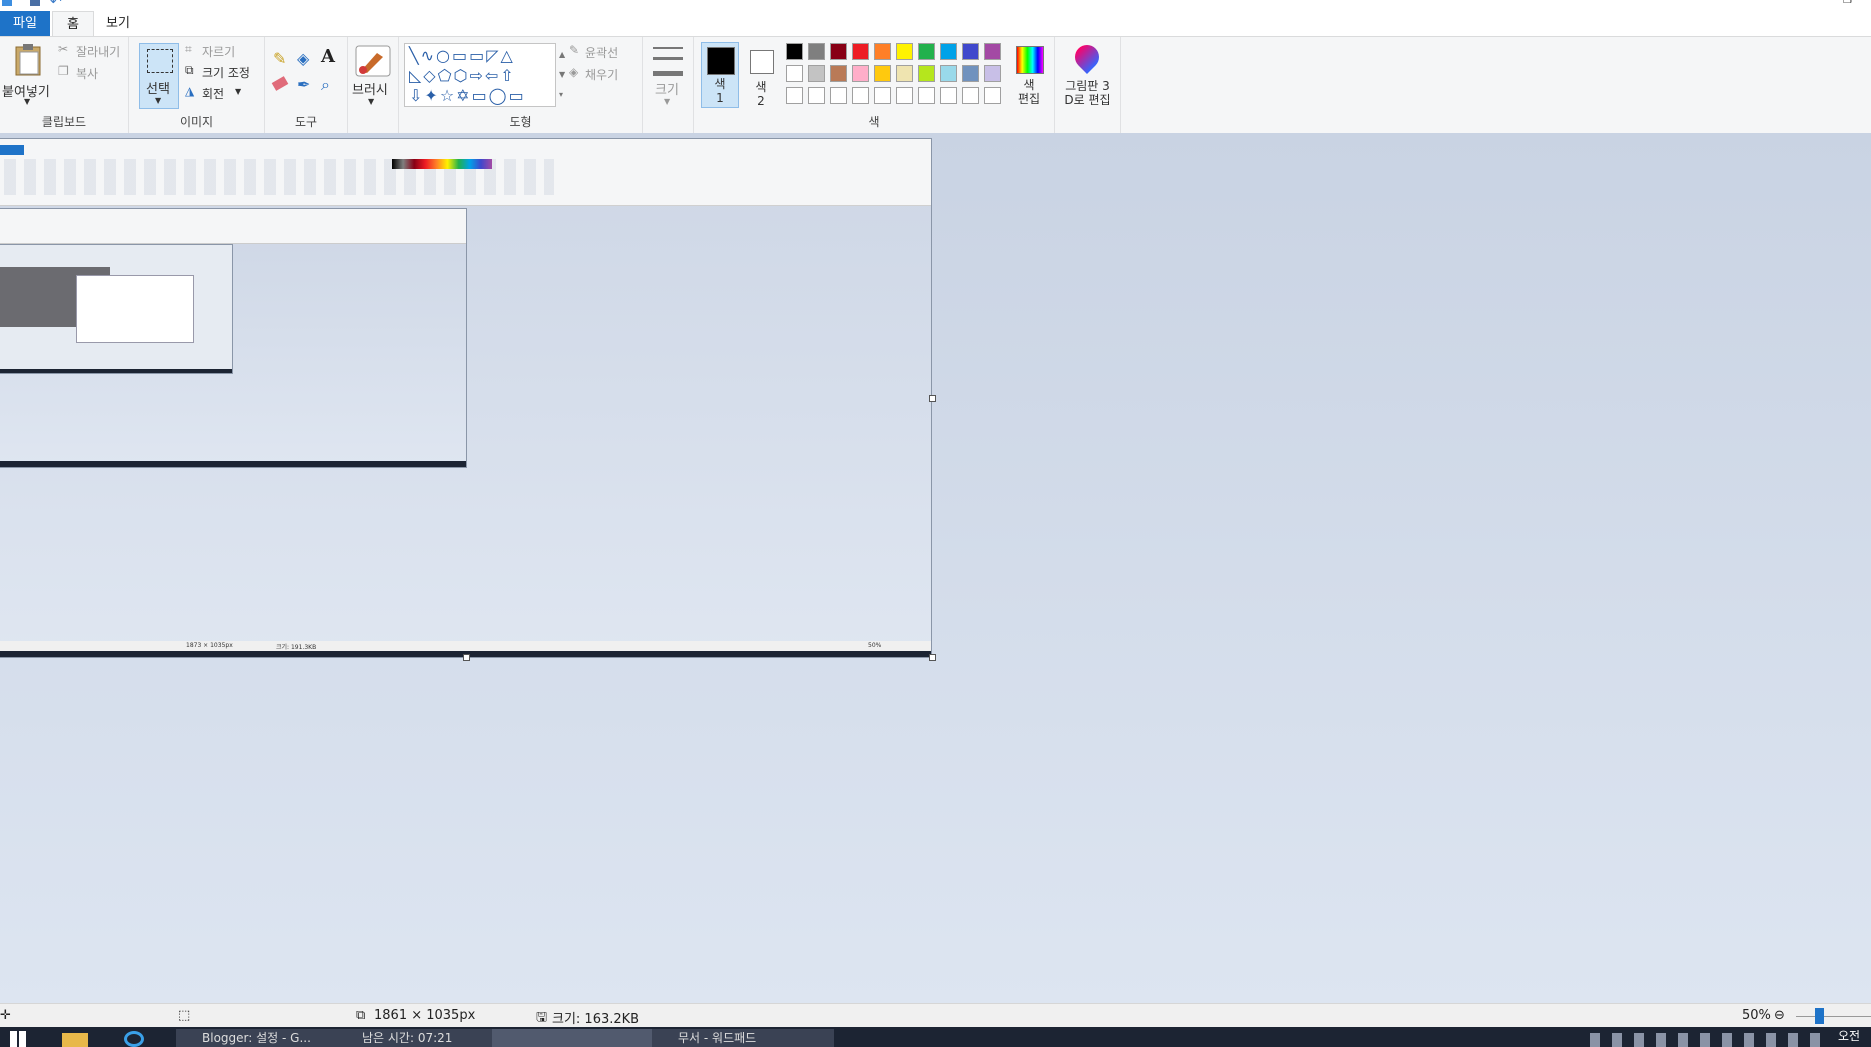 The width and height of the screenshot is (1871, 1047). Describe the element at coordinates (1779, 1015) in the screenshot. I see `zoom-out-icon: ⊖` at that location.